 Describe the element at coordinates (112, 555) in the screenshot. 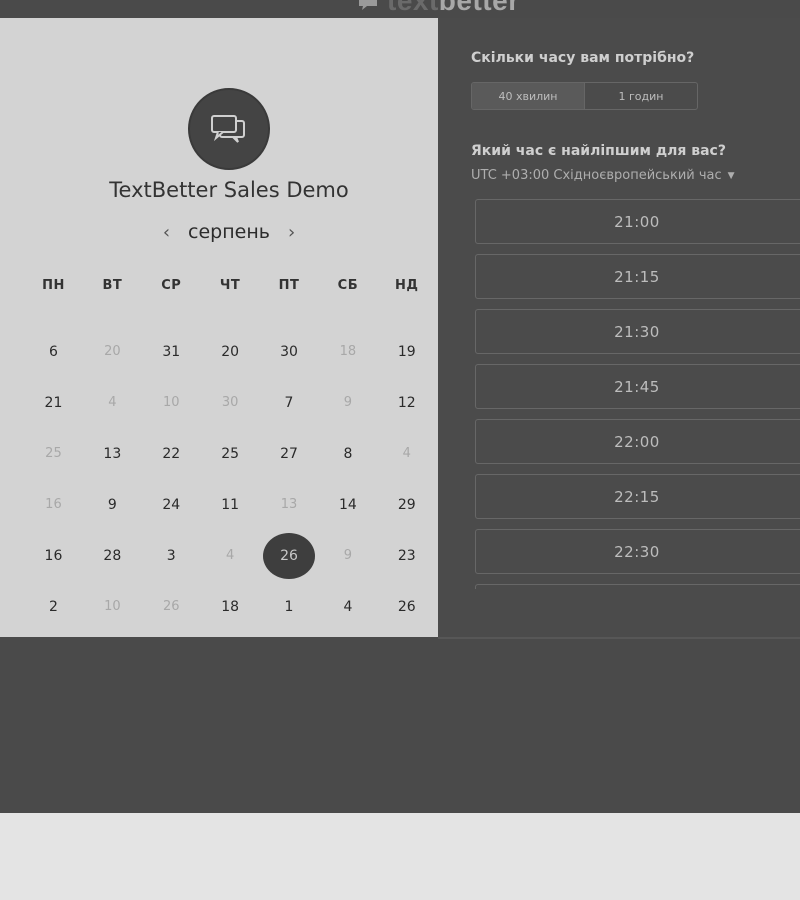

I see `calendar-day: 28` at that location.